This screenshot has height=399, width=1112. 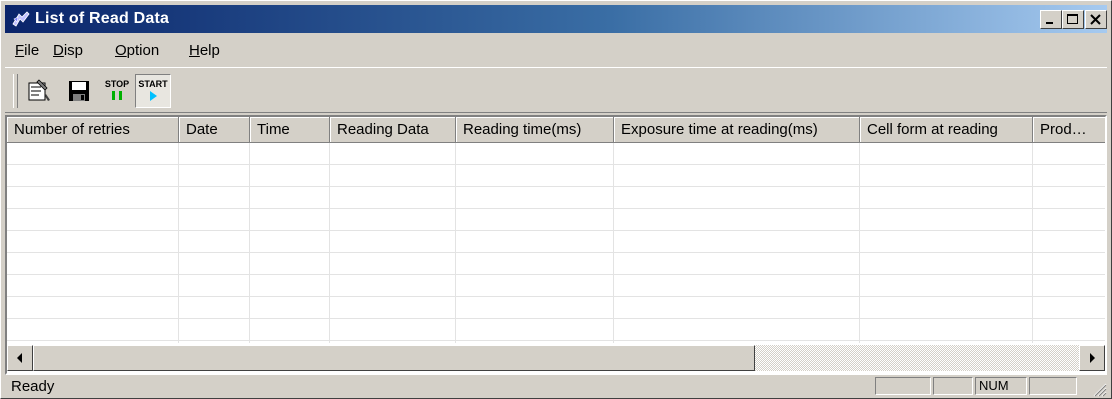 I want to click on close-button, so click(x=1096, y=19).